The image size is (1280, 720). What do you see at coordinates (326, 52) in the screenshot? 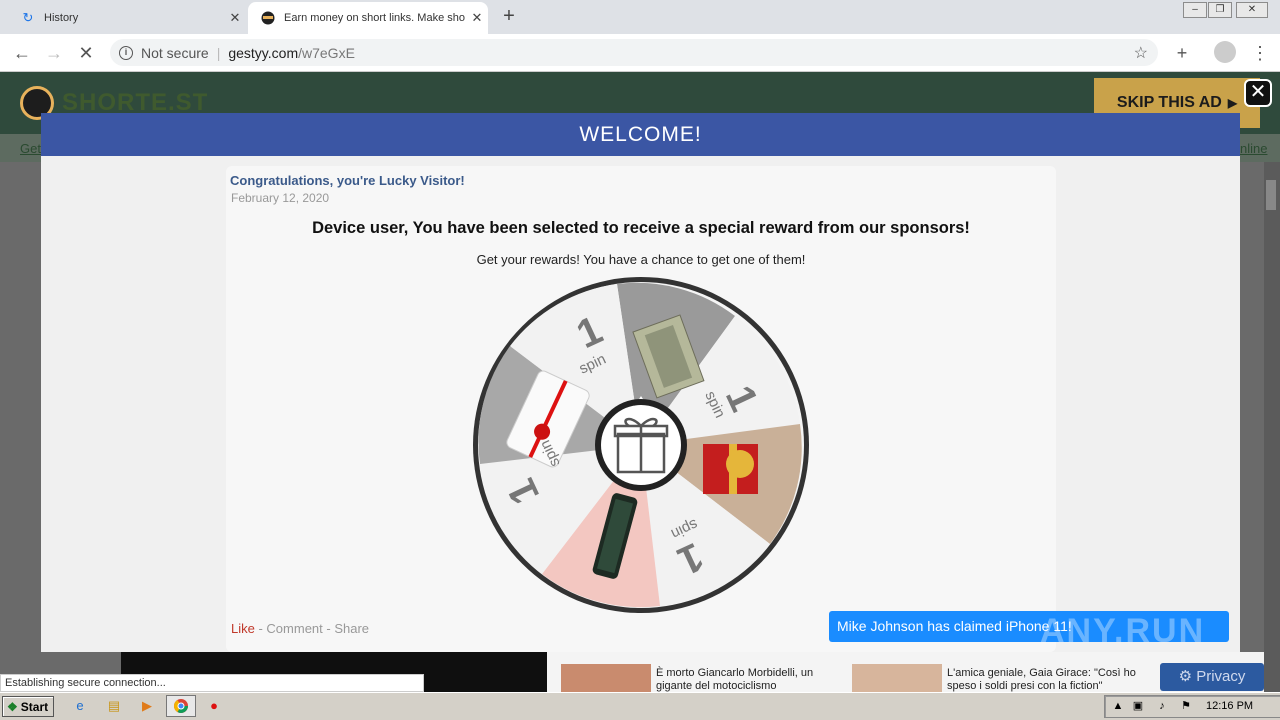
I see `url-path: /w7eGxE` at bounding box center [326, 52].